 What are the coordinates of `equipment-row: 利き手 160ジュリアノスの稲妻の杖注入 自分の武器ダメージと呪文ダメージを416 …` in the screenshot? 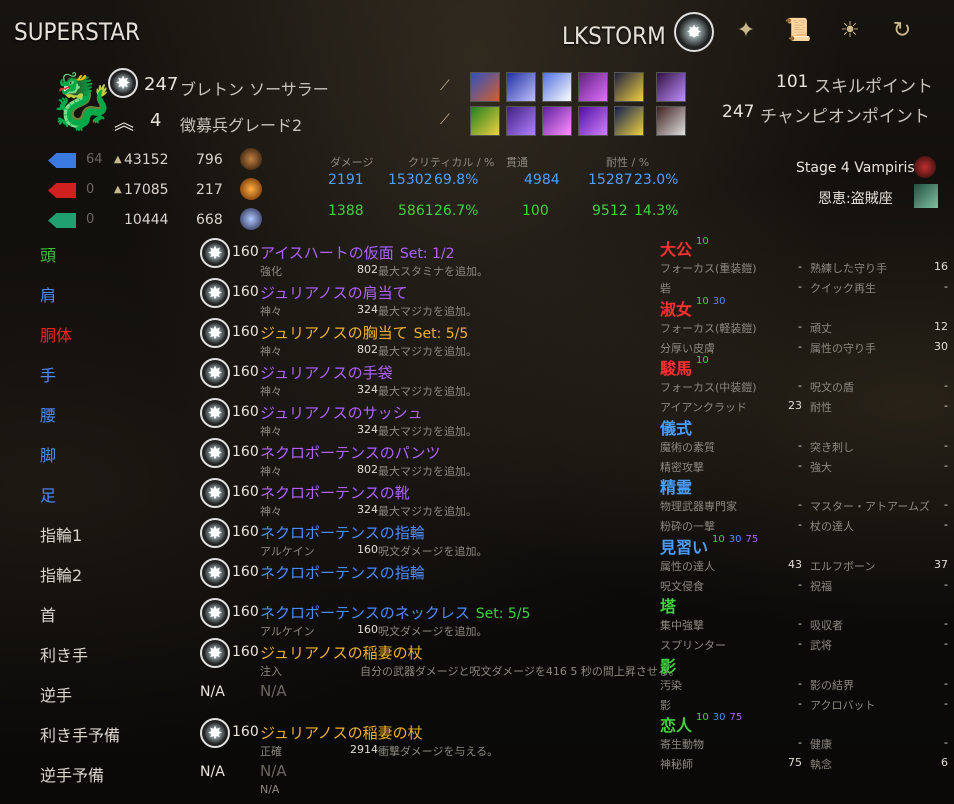 It's located at (340, 658).